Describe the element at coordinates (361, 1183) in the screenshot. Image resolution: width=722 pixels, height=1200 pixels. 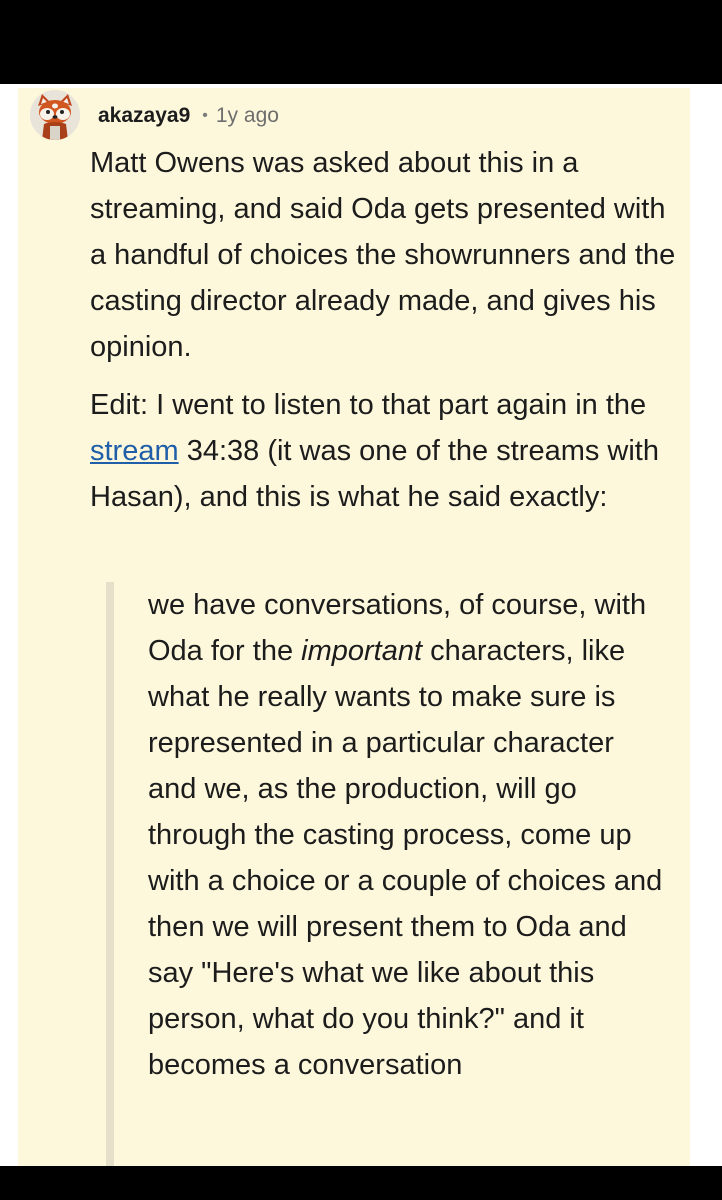
I see `navigation-bar` at that location.